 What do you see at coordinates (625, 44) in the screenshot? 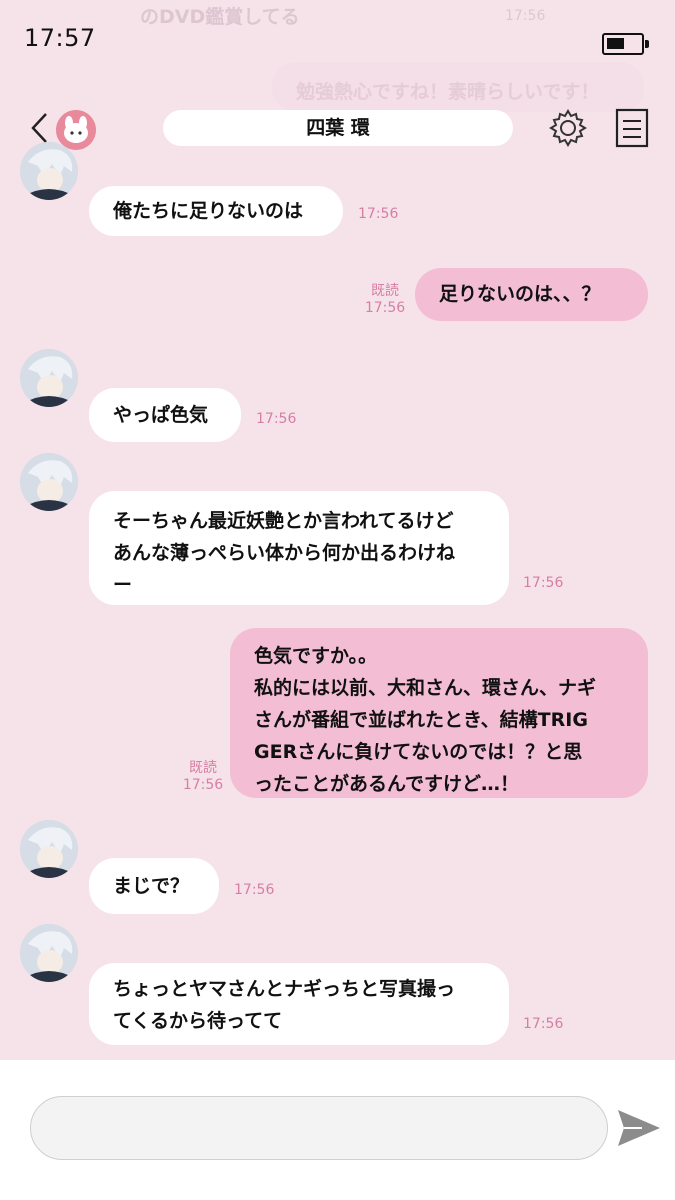
I see `battery-icon` at bounding box center [625, 44].